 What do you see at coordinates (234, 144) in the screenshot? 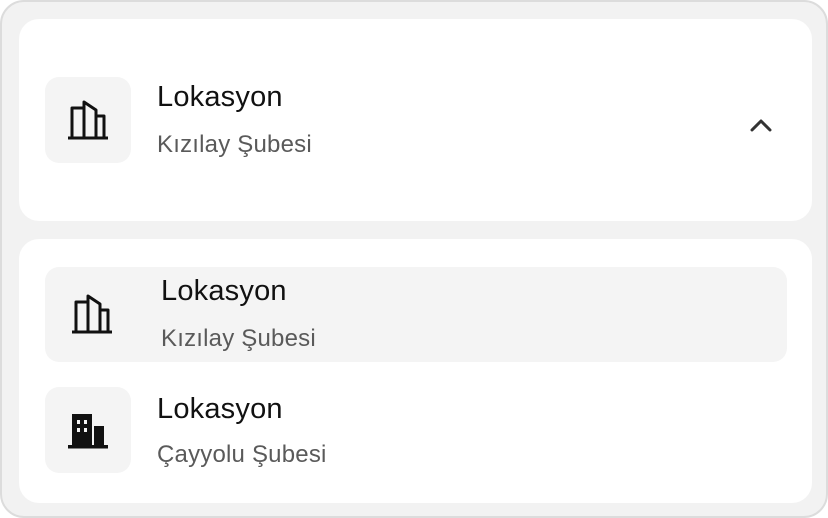
I see `selector-selected-value: Kızılay Şubesi` at bounding box center [234, 144].